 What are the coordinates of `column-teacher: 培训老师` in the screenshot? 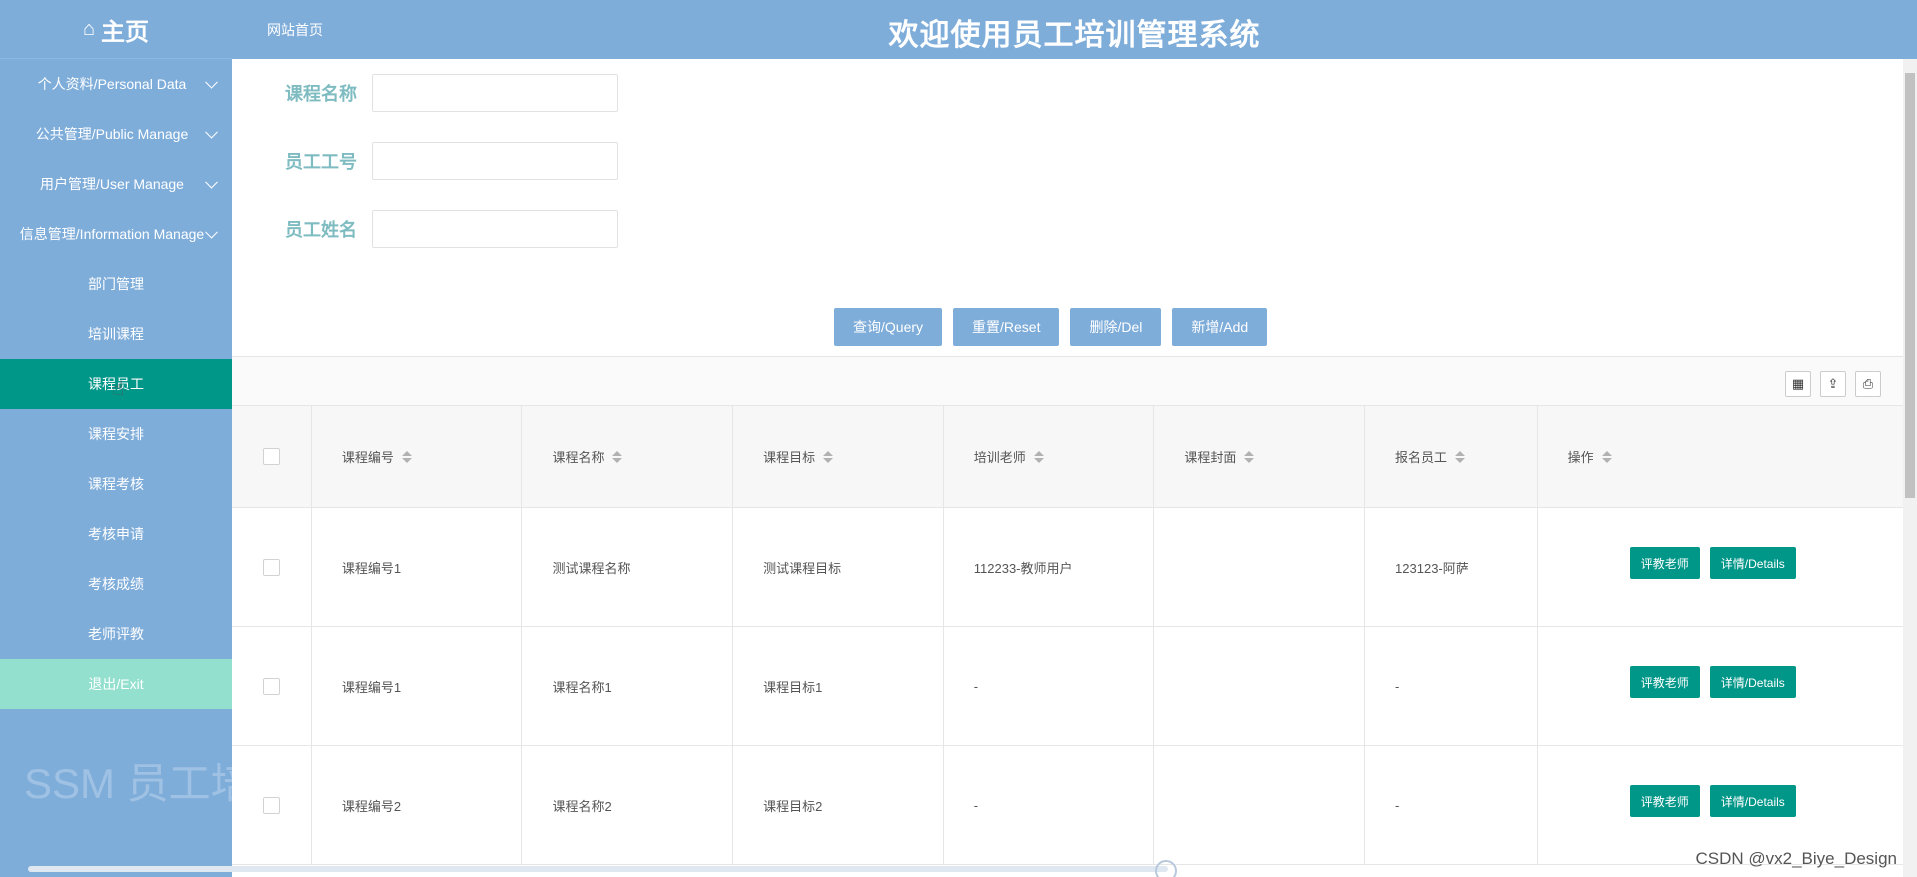 It's located at (1049, 456).